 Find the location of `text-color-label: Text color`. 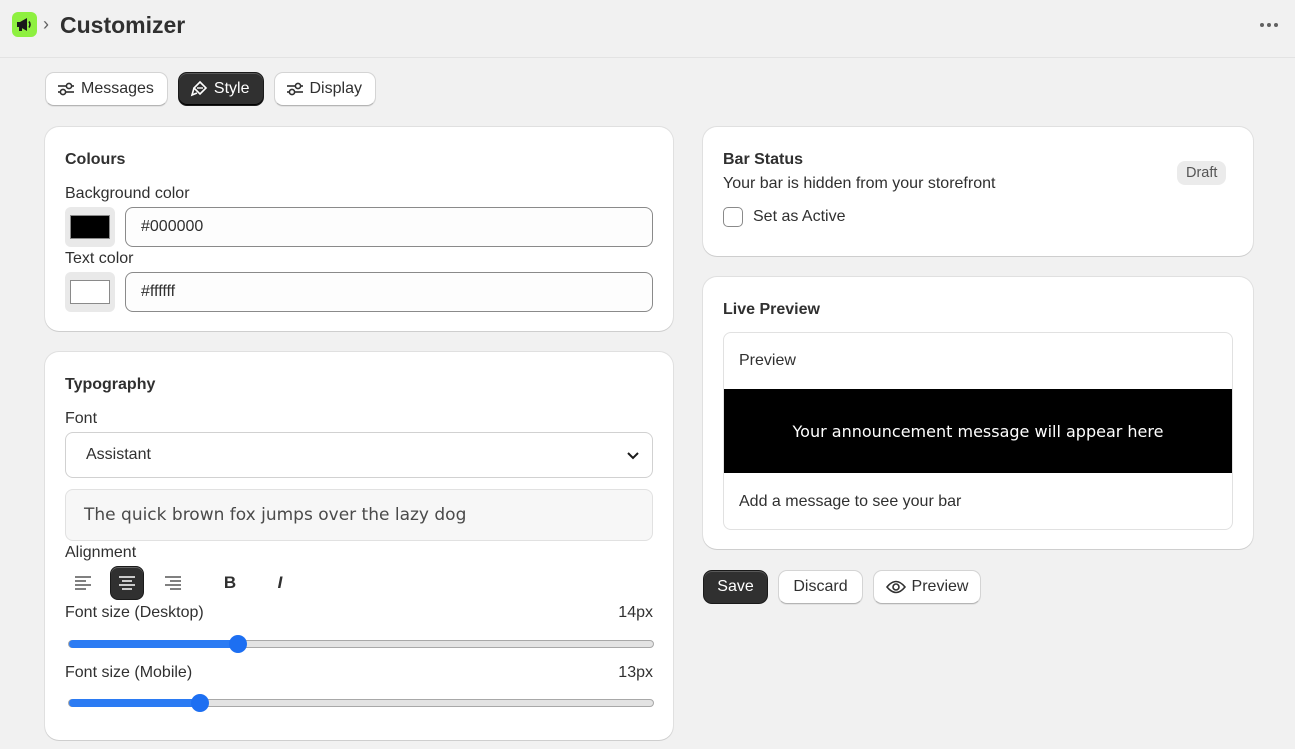

text-color-label: Text color is located at coordinates (99, 258).